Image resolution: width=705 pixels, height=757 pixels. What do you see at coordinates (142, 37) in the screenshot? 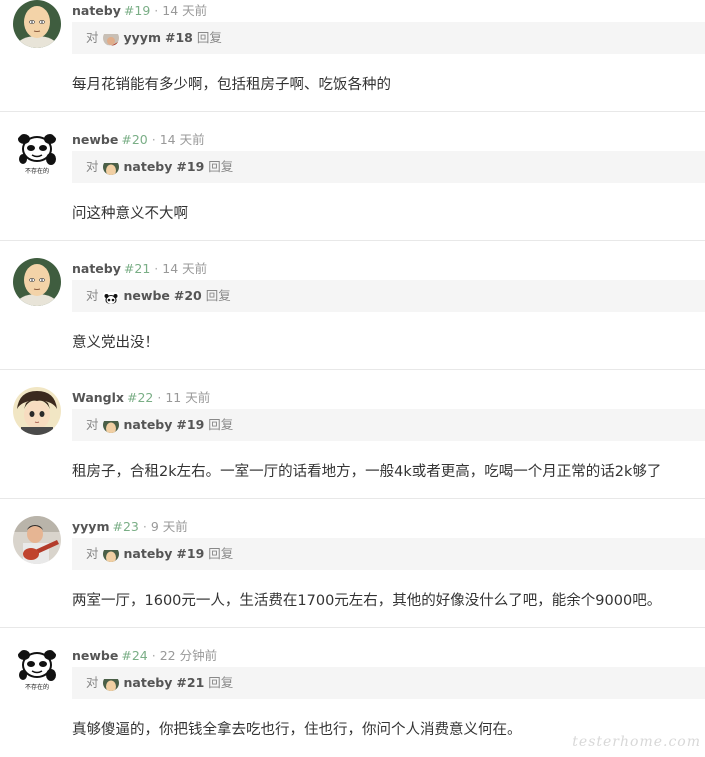
I see `quote-author-link: yyym` at bounding box center [142, 37].